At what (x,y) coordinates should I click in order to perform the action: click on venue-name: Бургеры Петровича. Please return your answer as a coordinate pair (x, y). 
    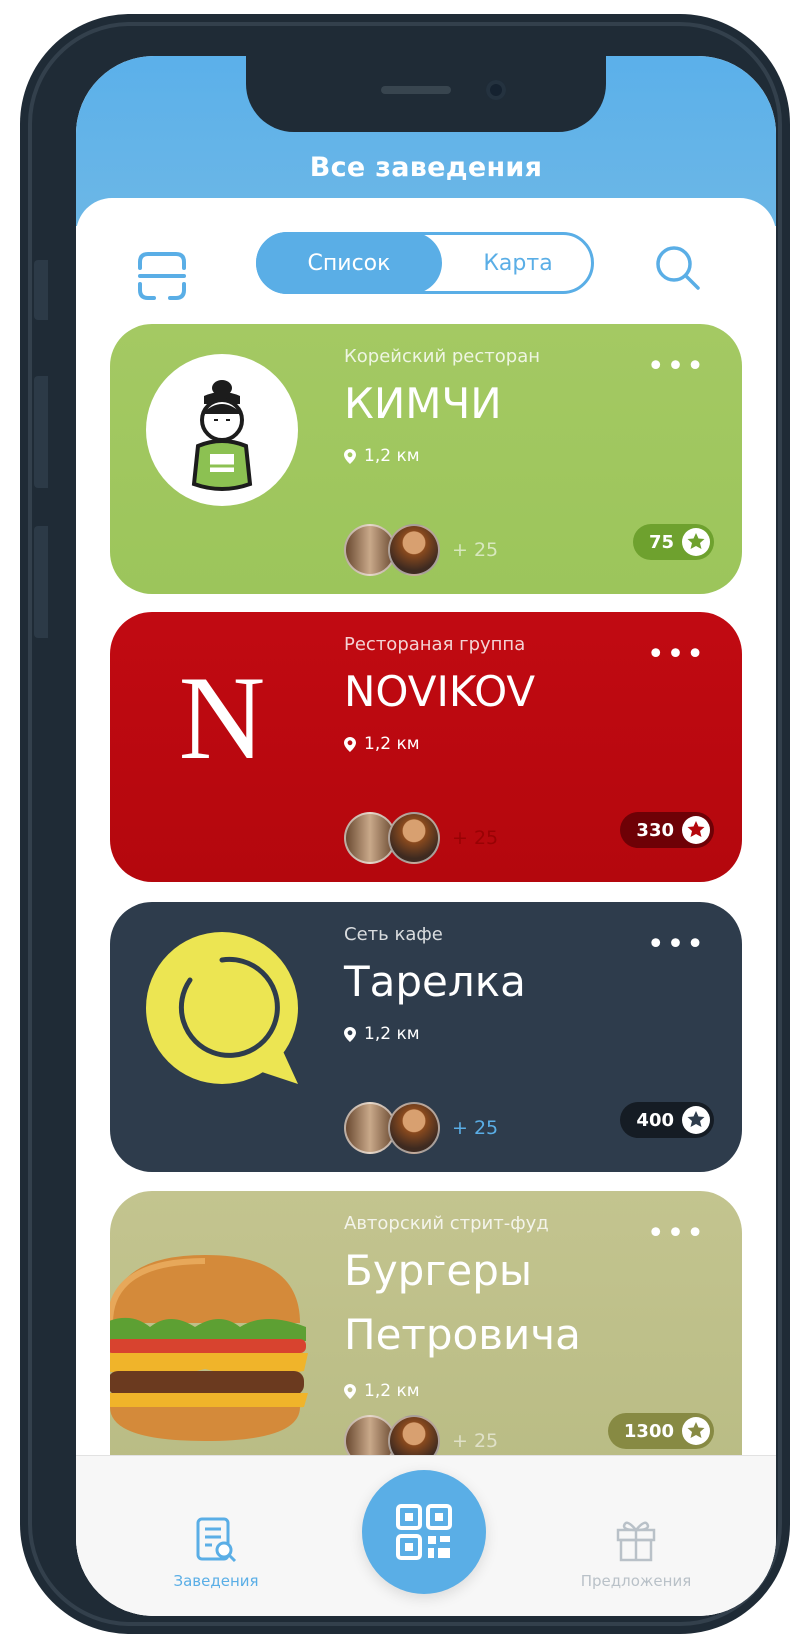
    Looking at the image, I should click on (462, 1303).